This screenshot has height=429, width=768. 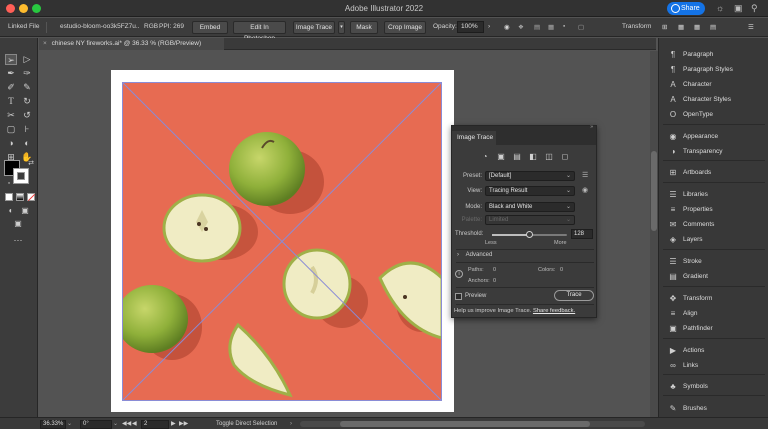 I want to click on preview-checkbox, so click(x=458, y=296).